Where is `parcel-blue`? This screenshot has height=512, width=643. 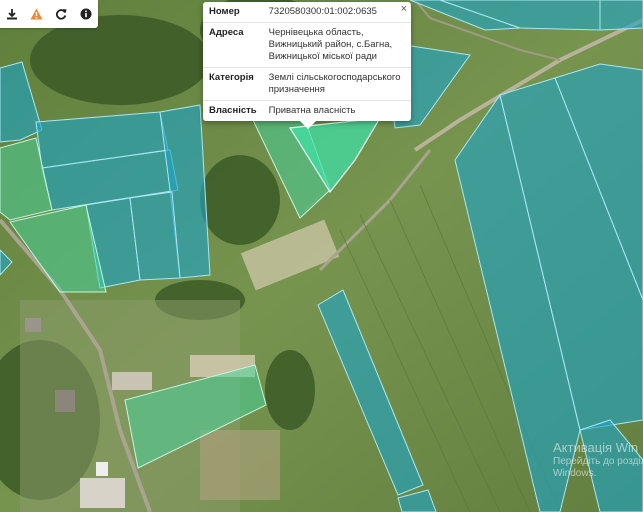
parcel-blue is located at coordinates (621, 15).